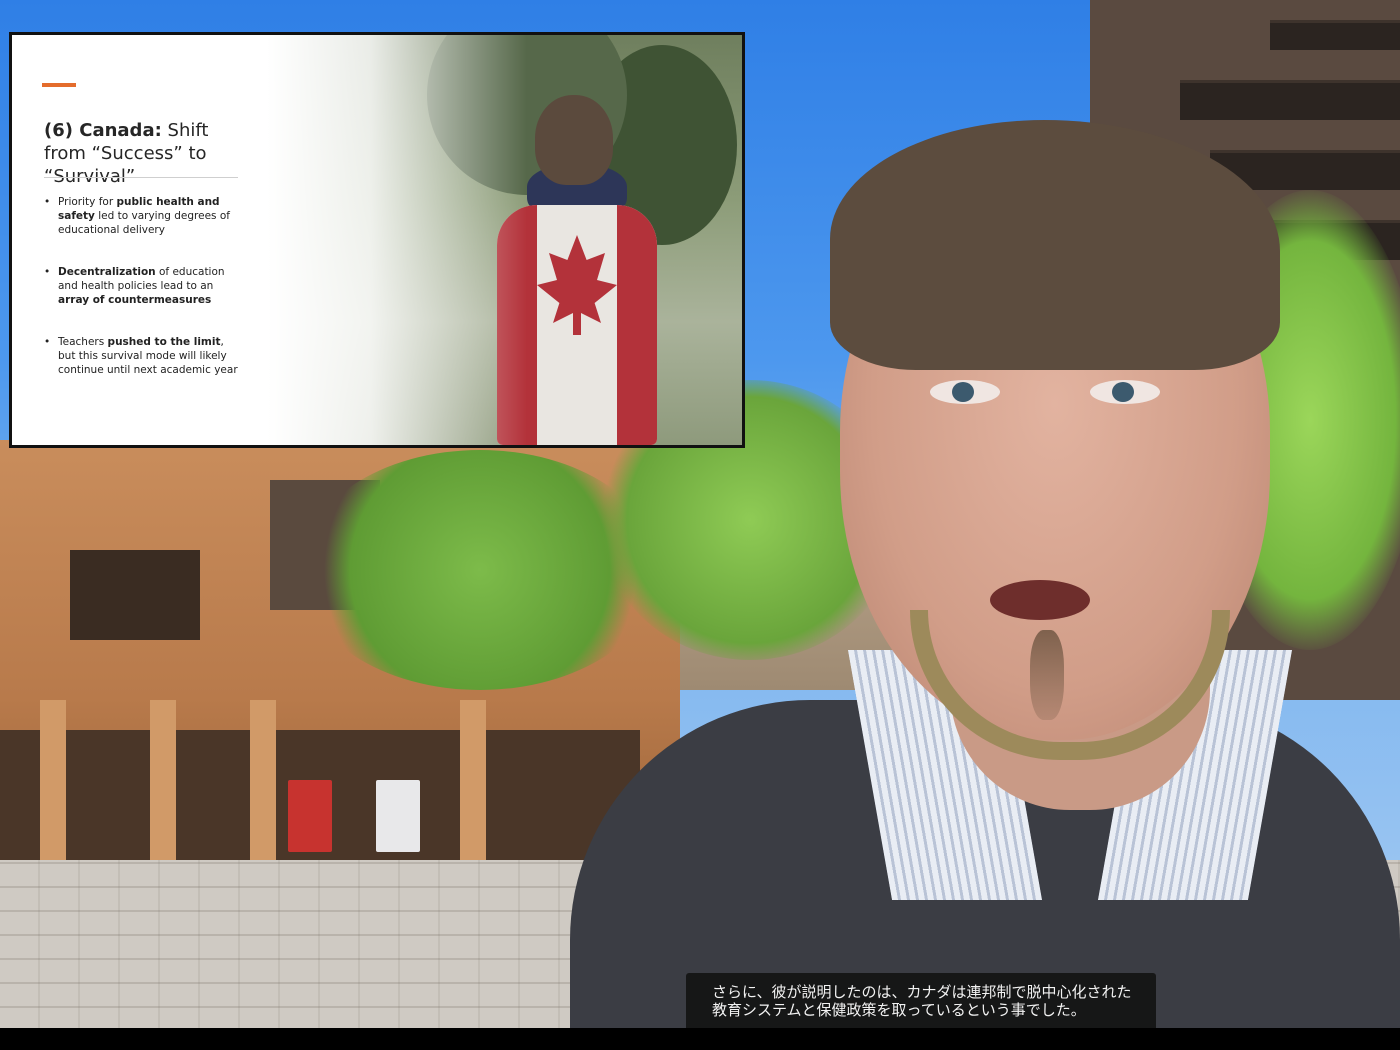 The height and width of the screenshot is (1050, 1400). I want to click on presenter-eye-right, so click(1125, 392).